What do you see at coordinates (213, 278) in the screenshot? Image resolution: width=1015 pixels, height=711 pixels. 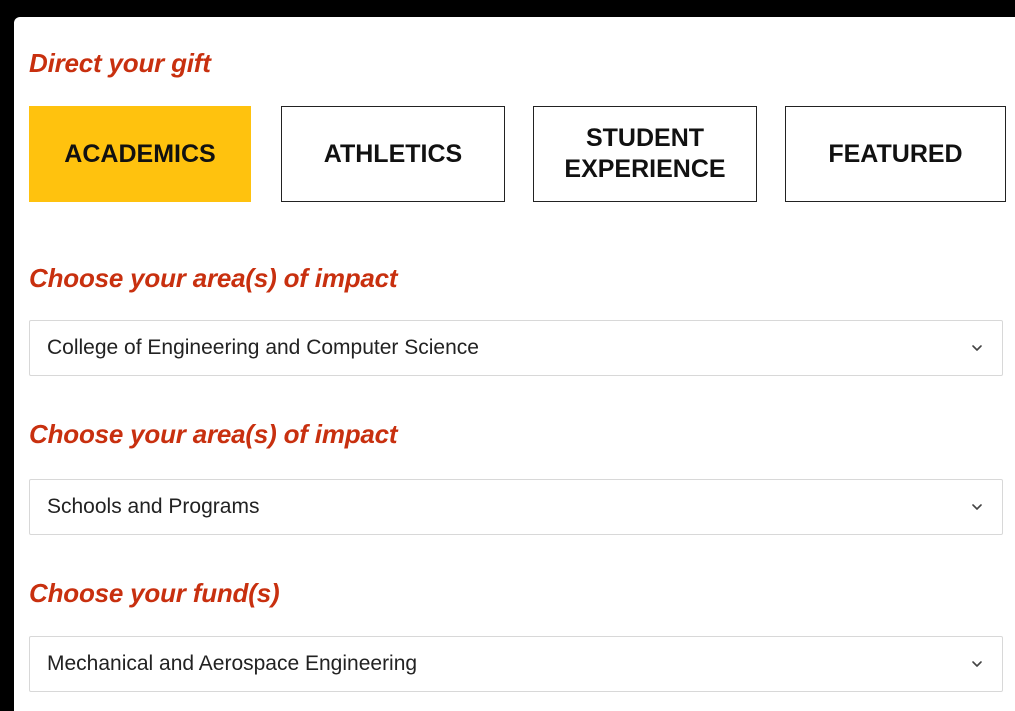 I see `area-impact-heading-1: Choose your area(s) of impact` at bounding box center [213, 278].